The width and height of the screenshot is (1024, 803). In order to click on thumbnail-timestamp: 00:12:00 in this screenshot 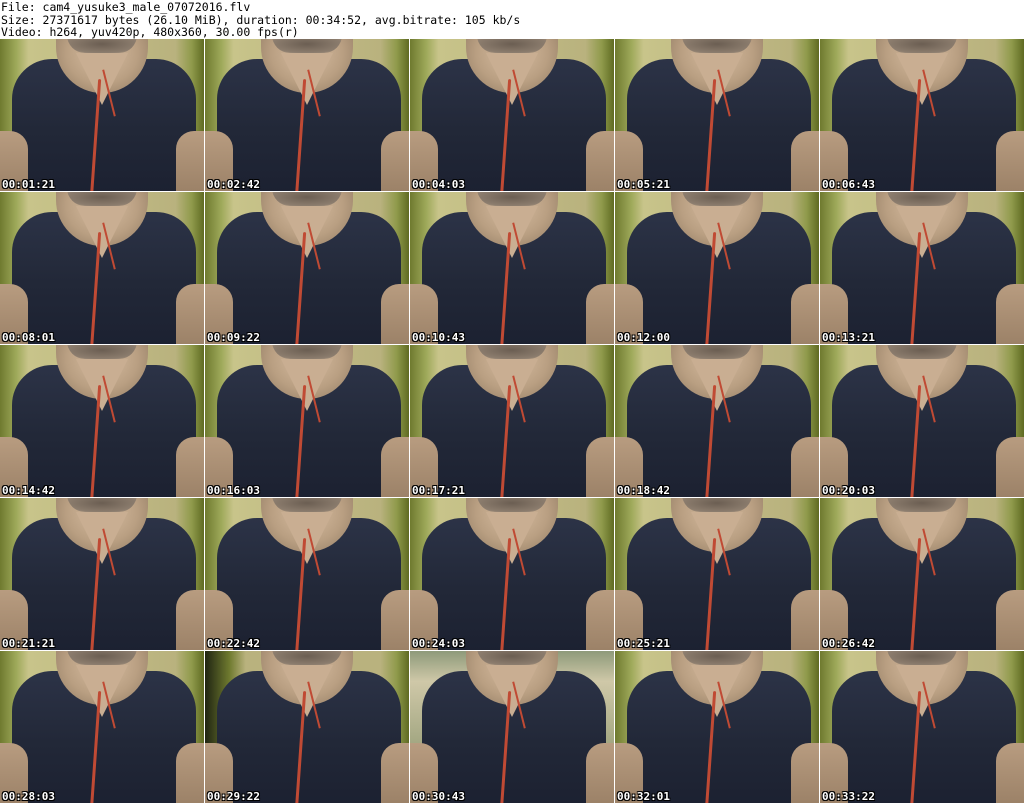, I will do `click(643, 337)`.